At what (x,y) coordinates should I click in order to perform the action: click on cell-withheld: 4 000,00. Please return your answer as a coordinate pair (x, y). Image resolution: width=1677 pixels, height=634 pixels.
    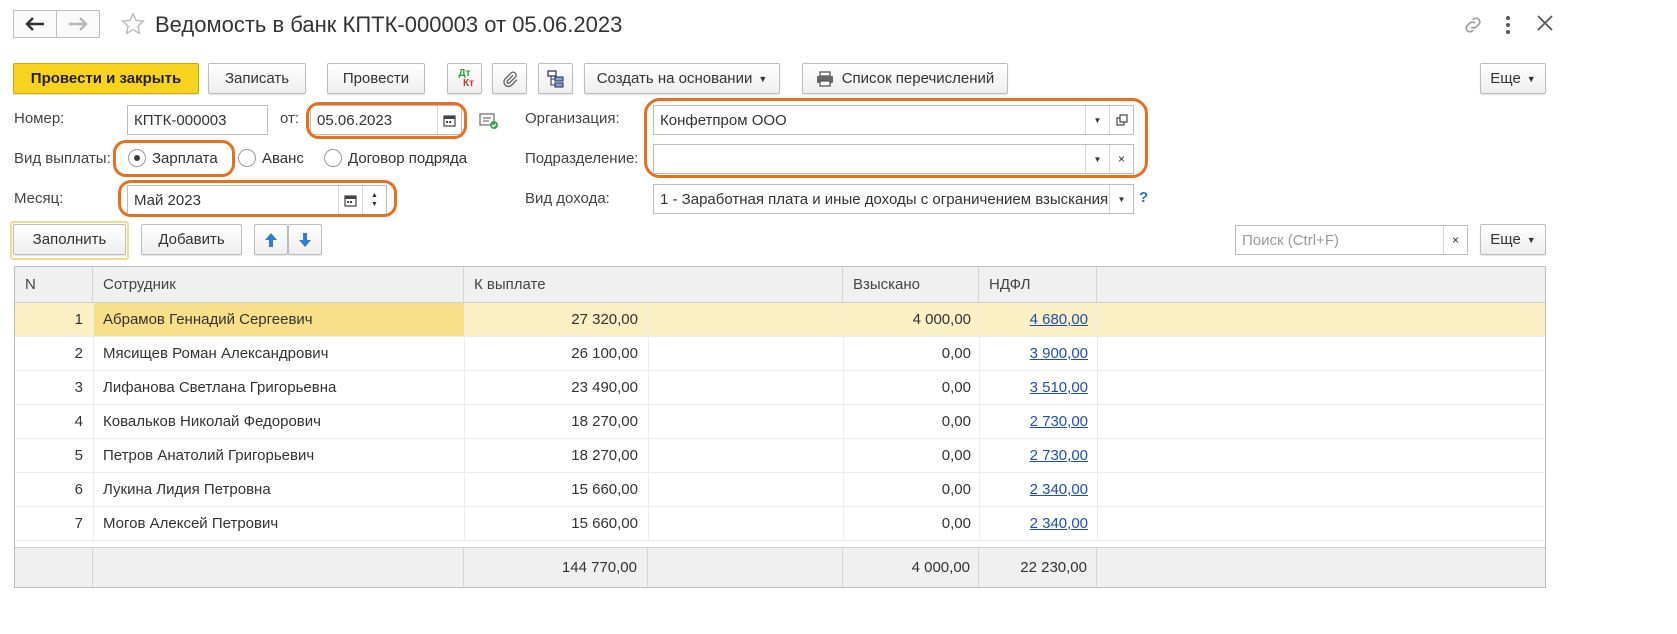
    Looking at the image, I should click on (911, 319).